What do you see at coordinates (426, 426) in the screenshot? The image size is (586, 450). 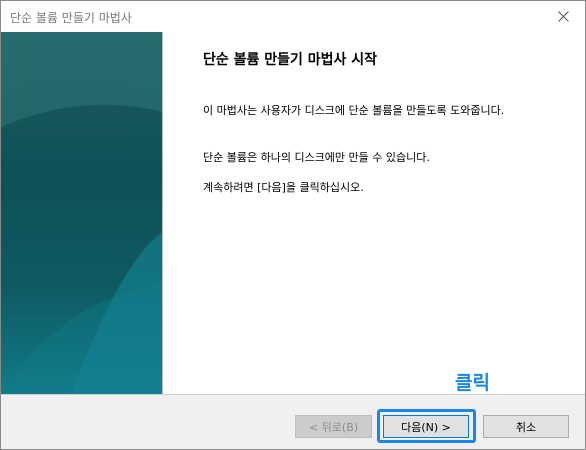 I see `next-button: 다음(N) >` at bounding box center [426, 426].